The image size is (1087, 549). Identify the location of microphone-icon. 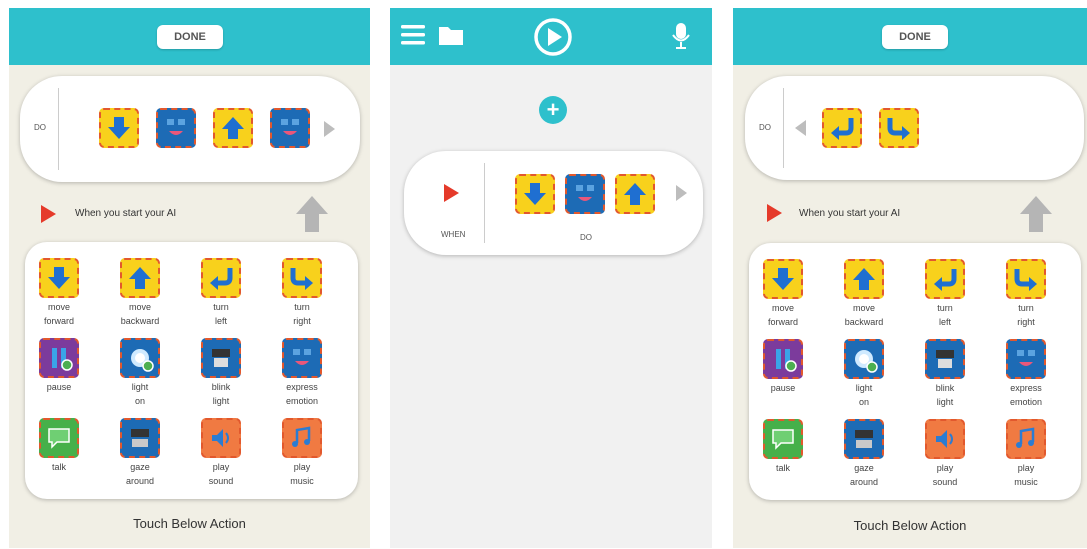
(681, 36).